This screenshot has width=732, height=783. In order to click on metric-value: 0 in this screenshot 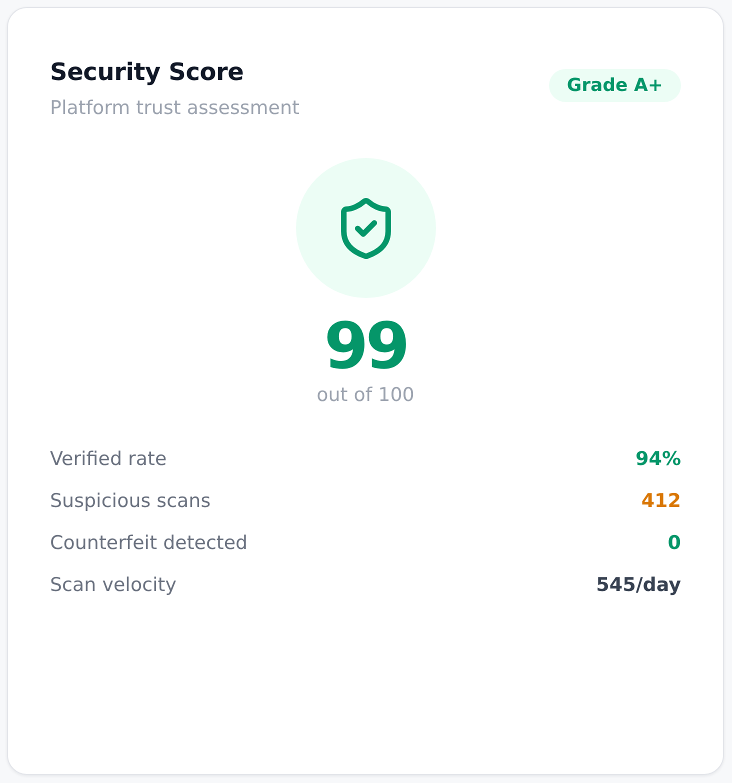, I will do `click(674, 543)`.